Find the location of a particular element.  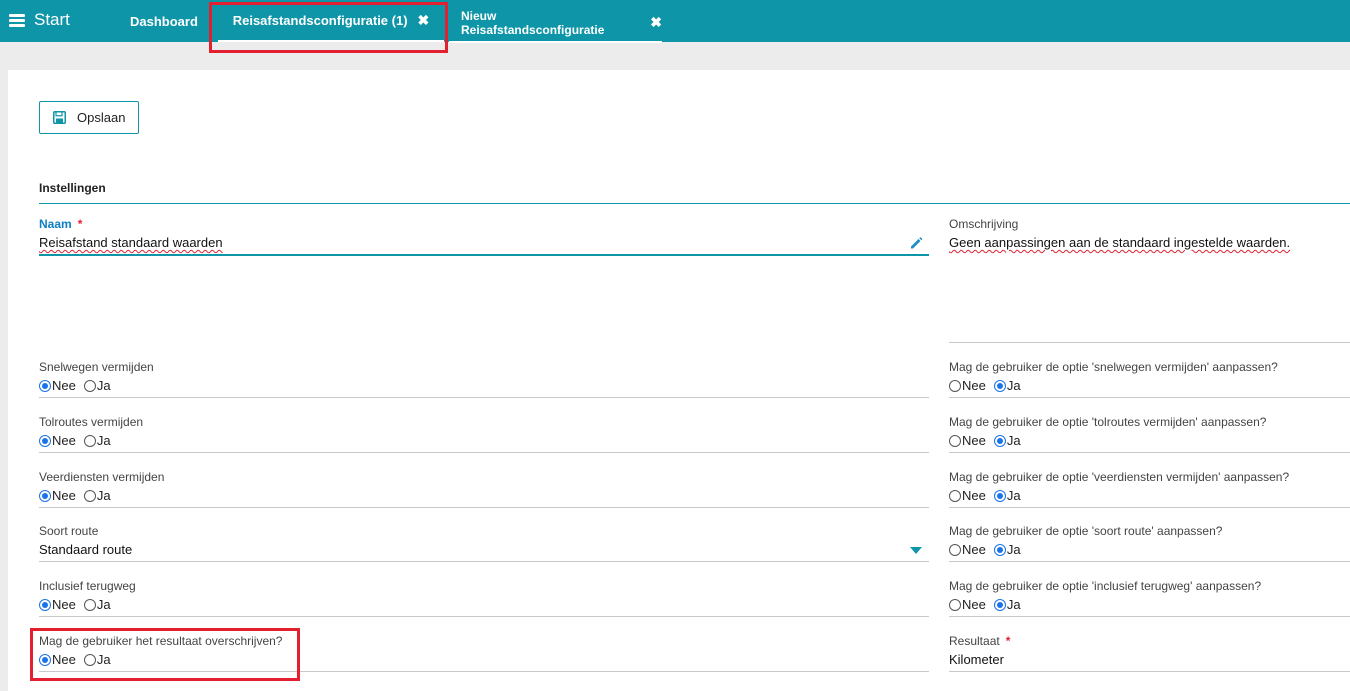

tab-nieuw-reisafstandsconfiguratie: Nieuw Reisafstandsconfiguratie ✖ is located at coordinates (555, 21).